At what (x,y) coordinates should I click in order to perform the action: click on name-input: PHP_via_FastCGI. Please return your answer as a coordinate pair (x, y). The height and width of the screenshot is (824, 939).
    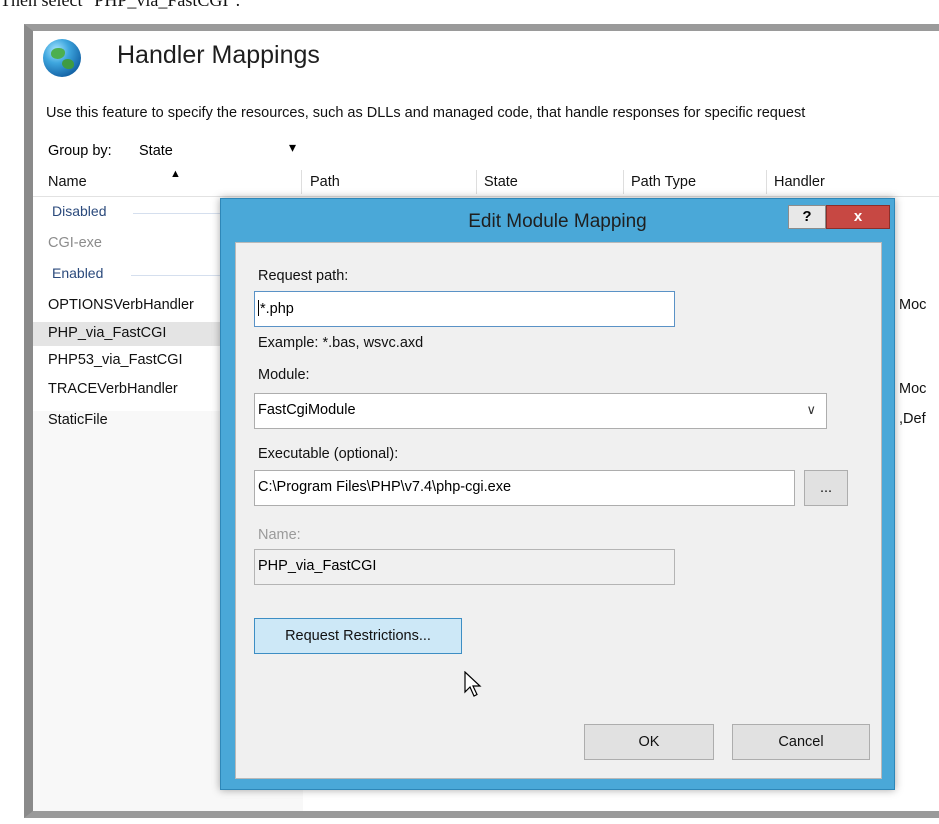
    Looking at the image, I should click on (464, 567).